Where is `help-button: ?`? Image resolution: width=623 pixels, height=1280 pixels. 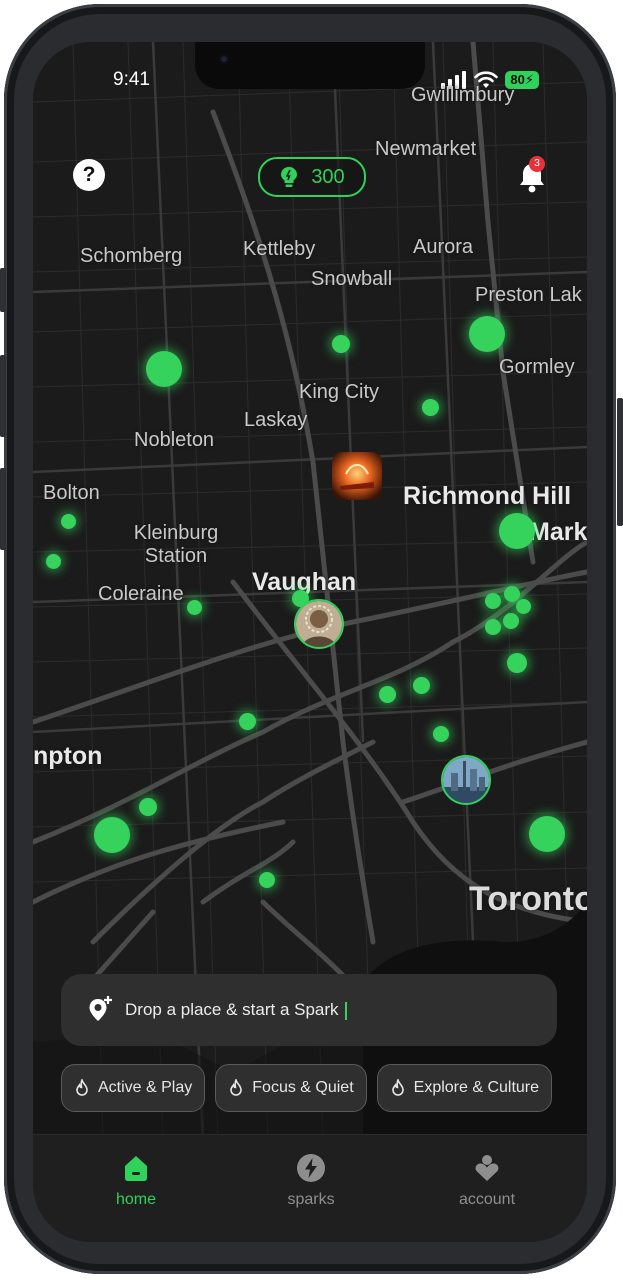
help-button: ? is located at coordinates (89, 175).